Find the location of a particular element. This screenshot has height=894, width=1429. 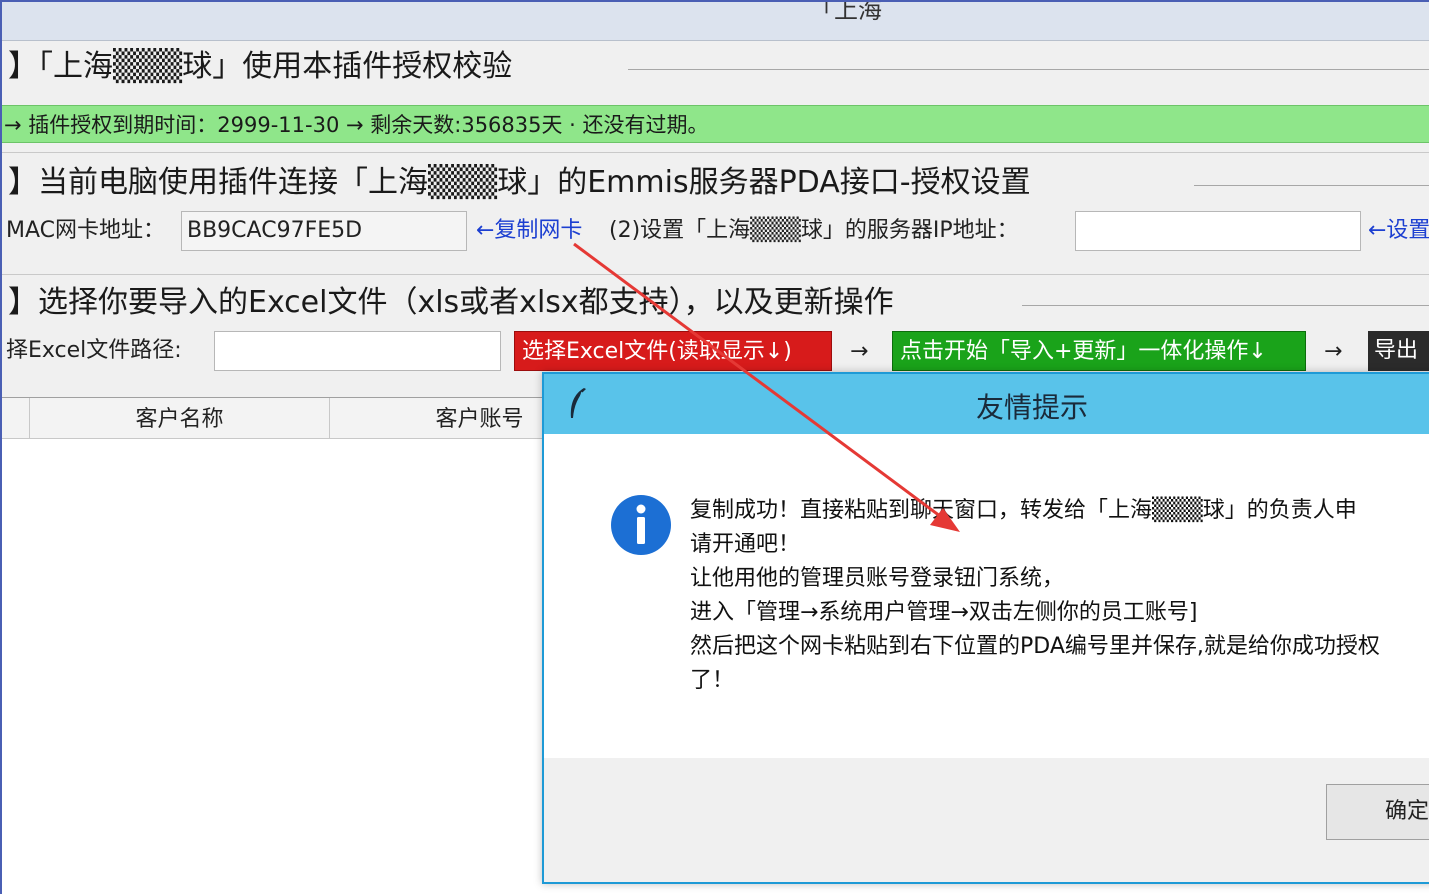

info-icon is located at coordinates (641, 525).